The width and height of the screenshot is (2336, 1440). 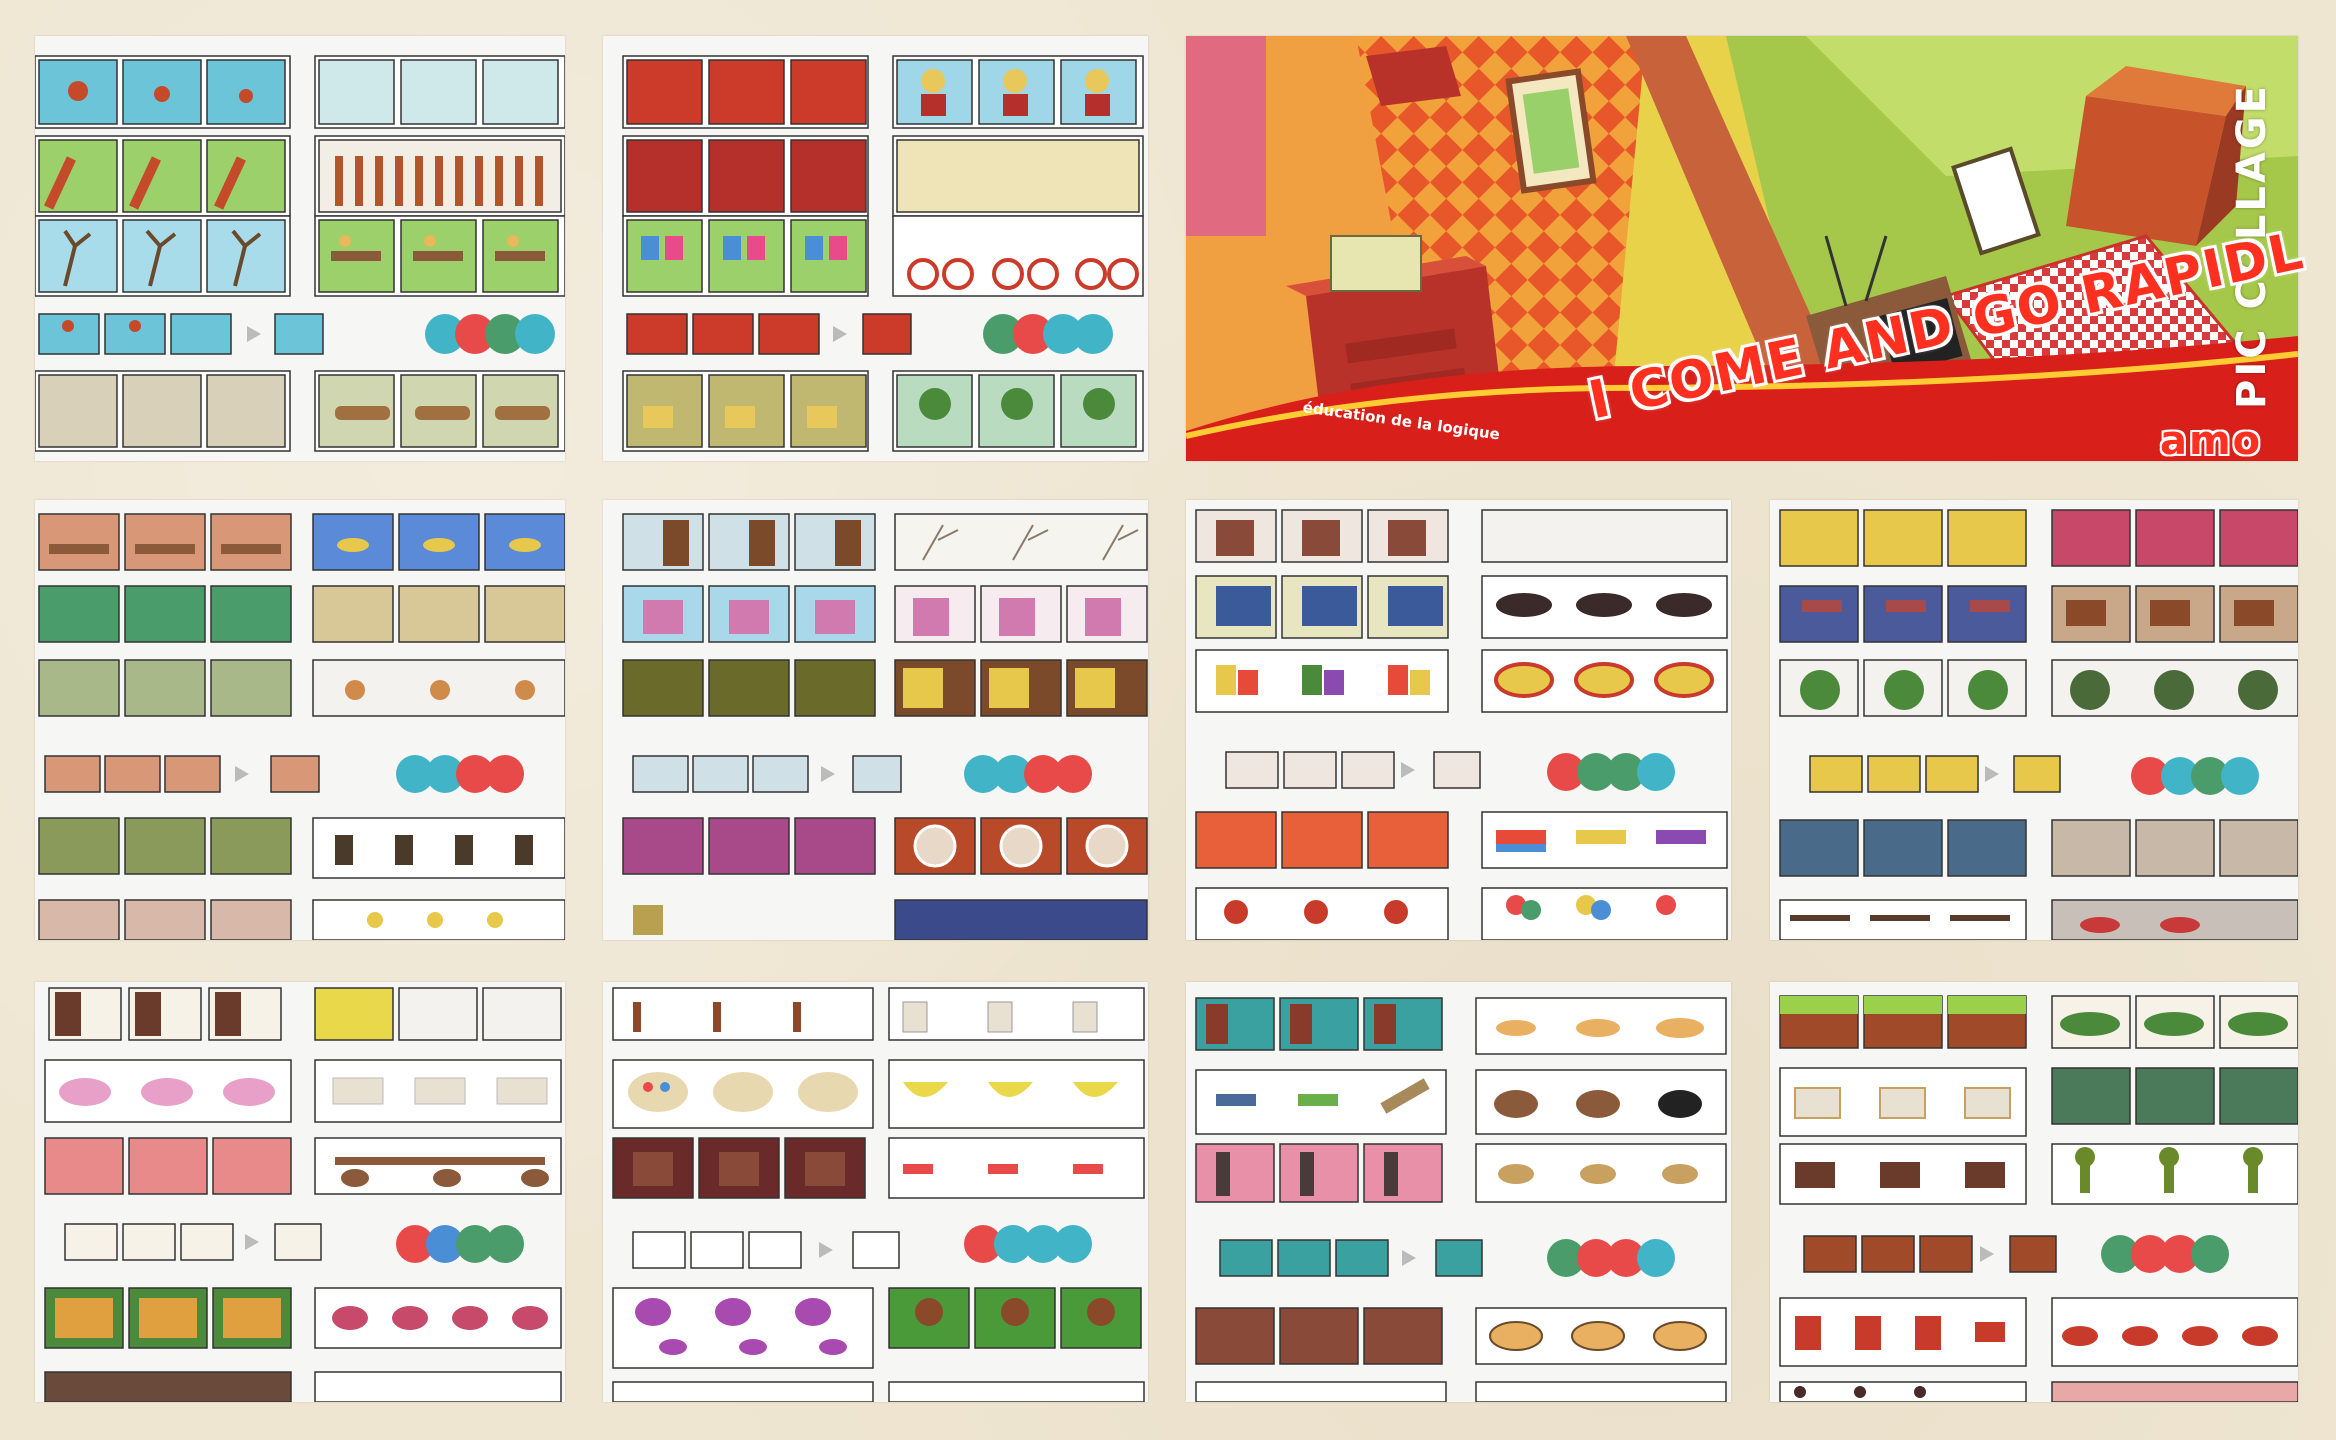 I want to click on workbook-page-9-illustrations, so click(x=1461, y=1199).